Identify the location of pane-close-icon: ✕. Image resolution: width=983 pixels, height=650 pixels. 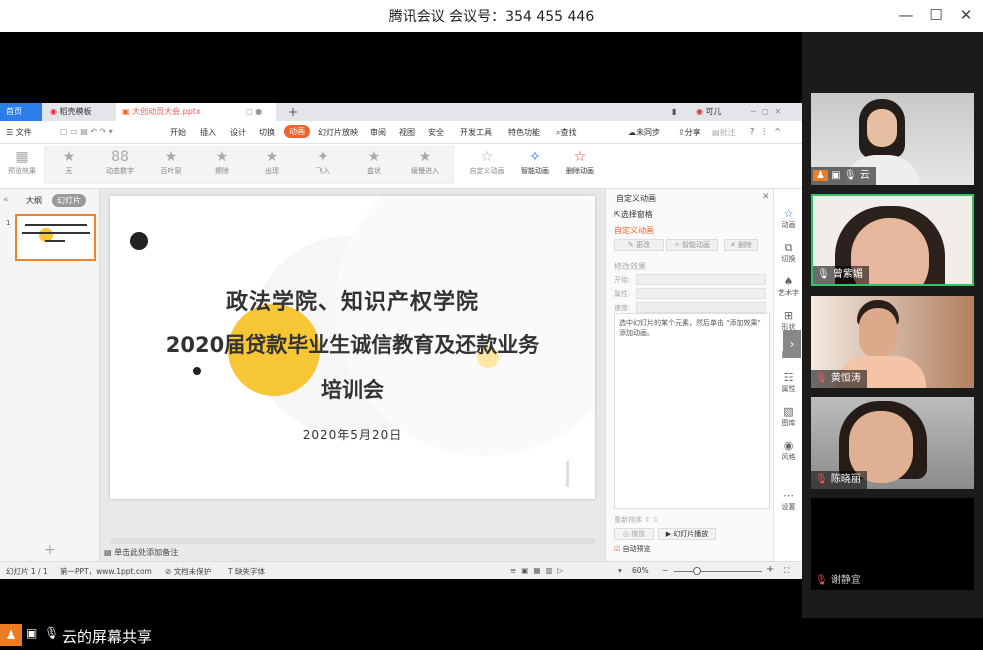
(766, 197).